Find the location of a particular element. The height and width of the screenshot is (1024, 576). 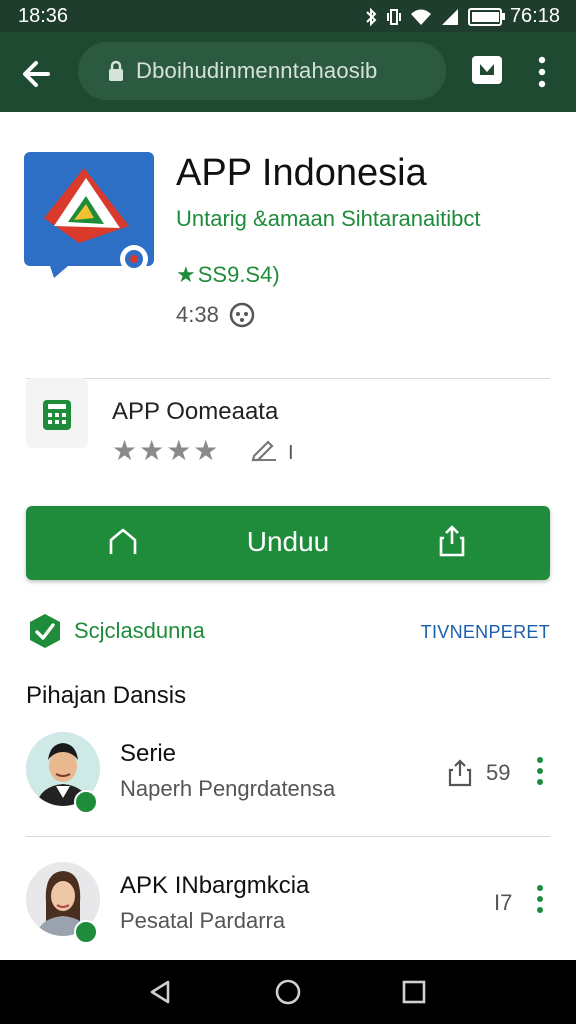

verified-section-link: Scjclasdunna is located at coordinates (115, 631).